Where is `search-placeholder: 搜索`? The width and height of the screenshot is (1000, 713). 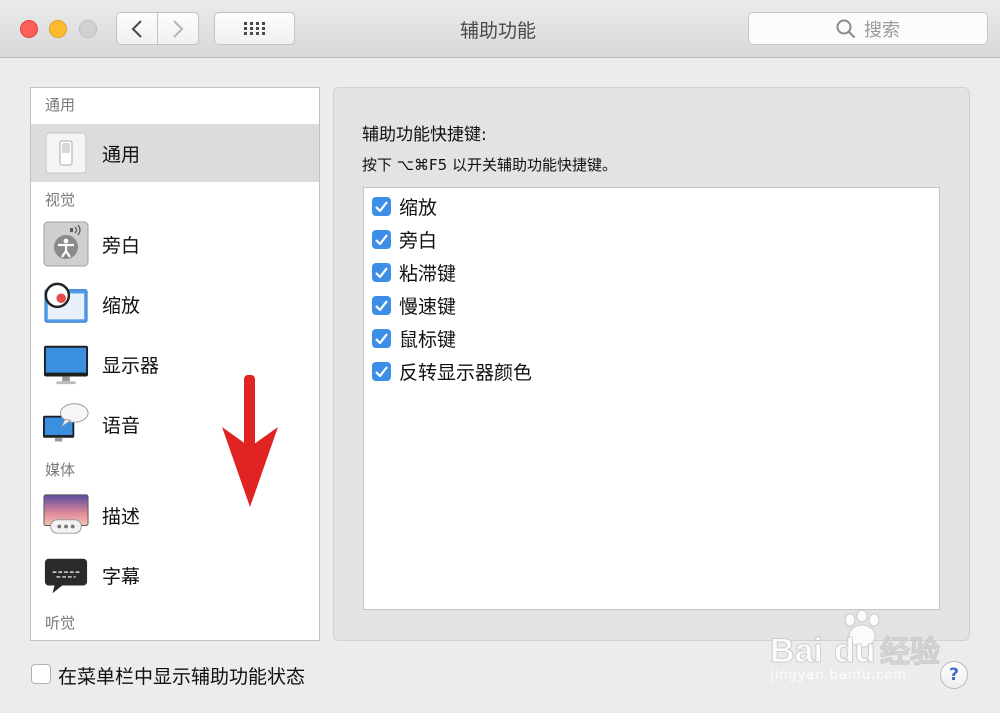
search-placeholder: 搜索 is located at coordinates (882, 30).